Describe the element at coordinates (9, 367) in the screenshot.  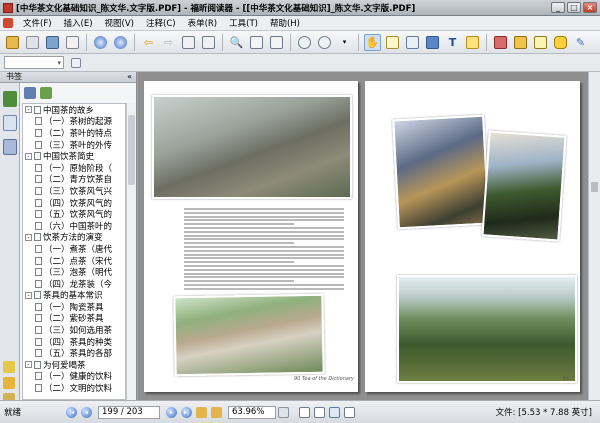
I see `attachment-icon` at that location.